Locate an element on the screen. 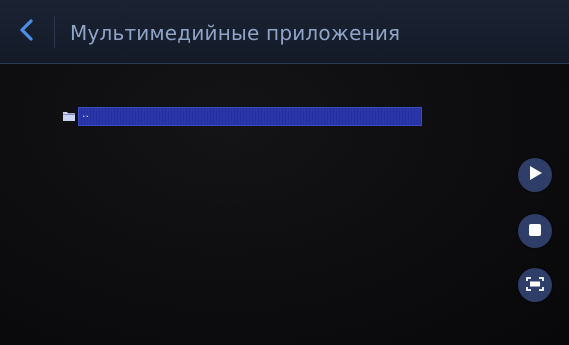  list-item-label: .. is located at coordinates (85, 113).